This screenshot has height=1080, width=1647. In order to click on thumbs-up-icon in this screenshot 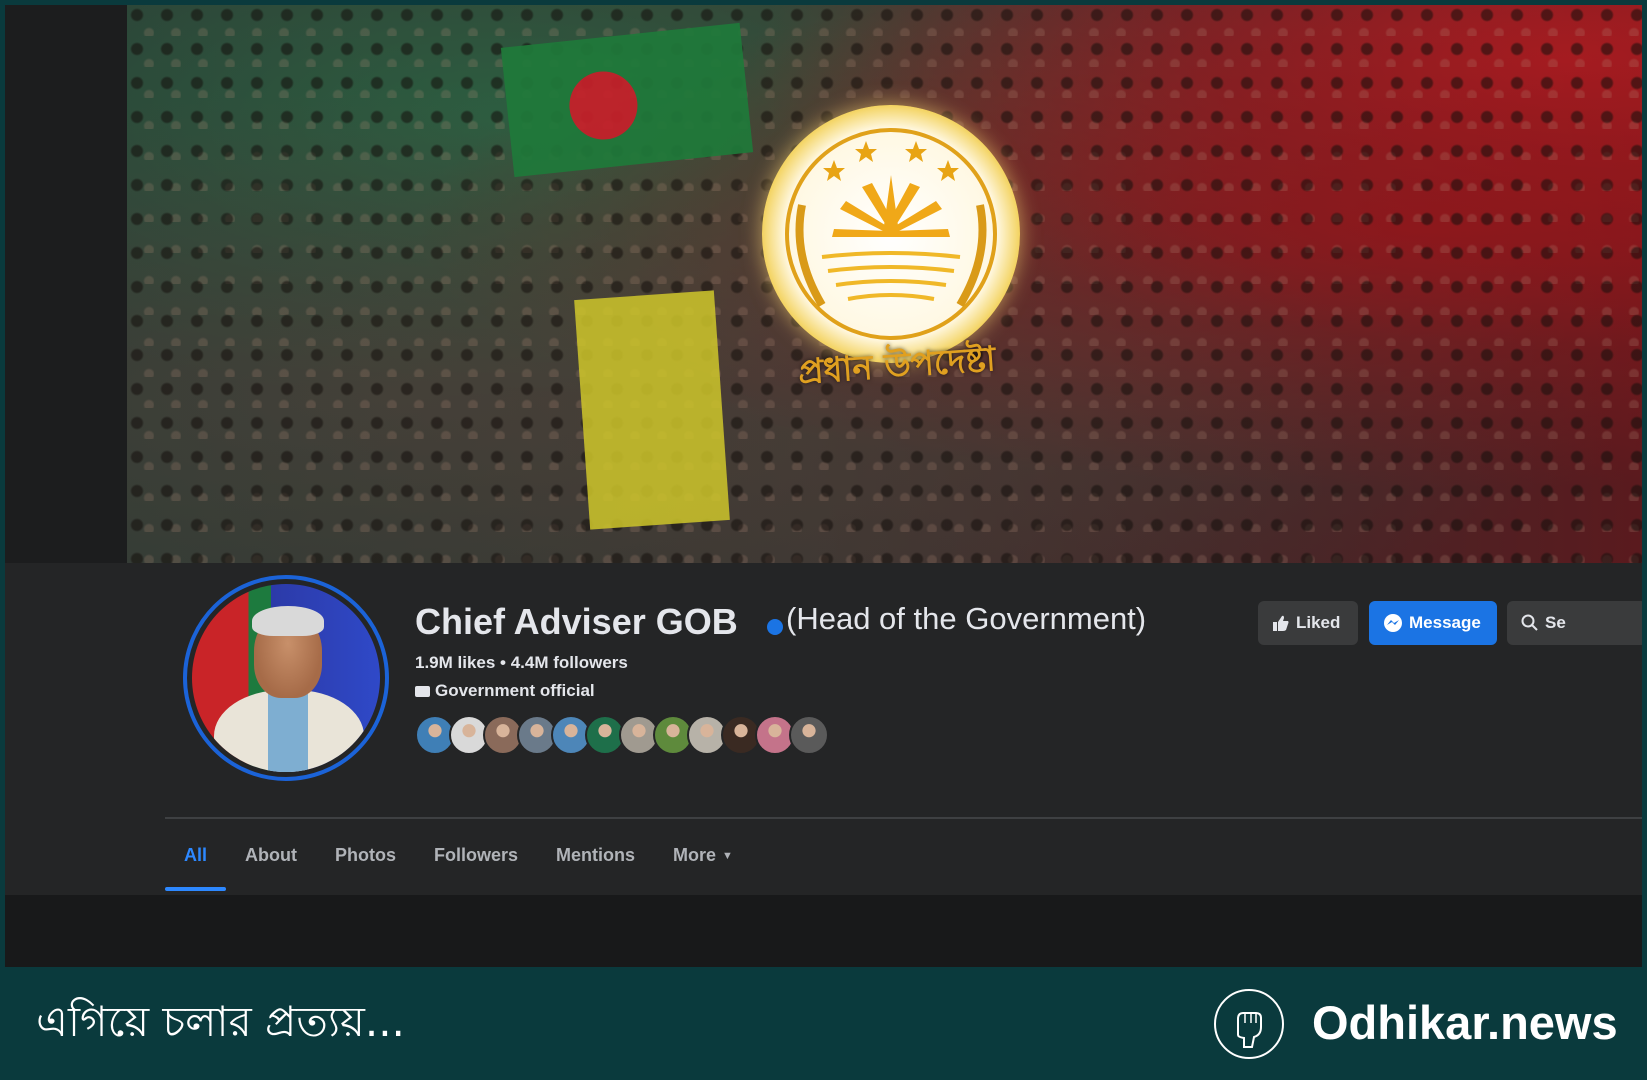, I will do `click(1281, 623)`.